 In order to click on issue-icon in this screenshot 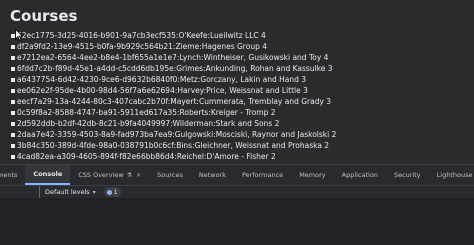, I will do `click(109, 192)`.